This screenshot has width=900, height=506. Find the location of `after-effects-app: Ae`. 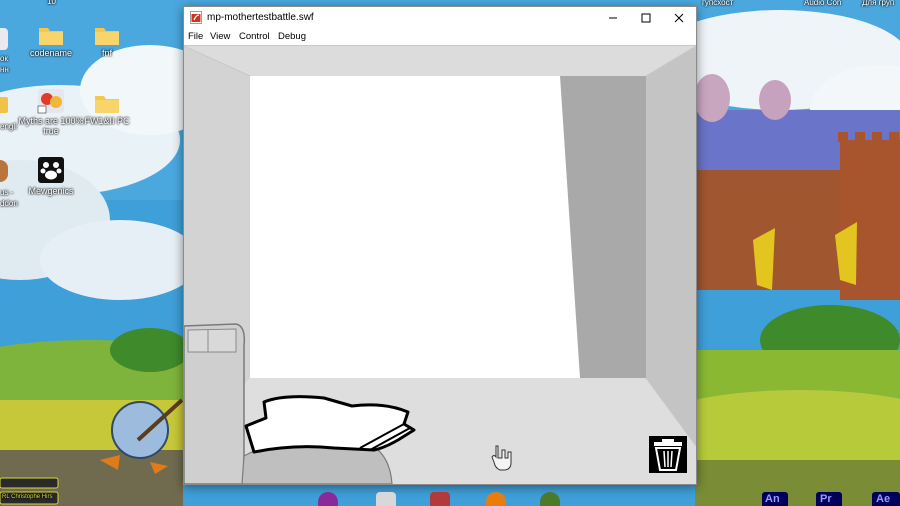

after-effects-app: Ae is located at coordinates (886, 499).